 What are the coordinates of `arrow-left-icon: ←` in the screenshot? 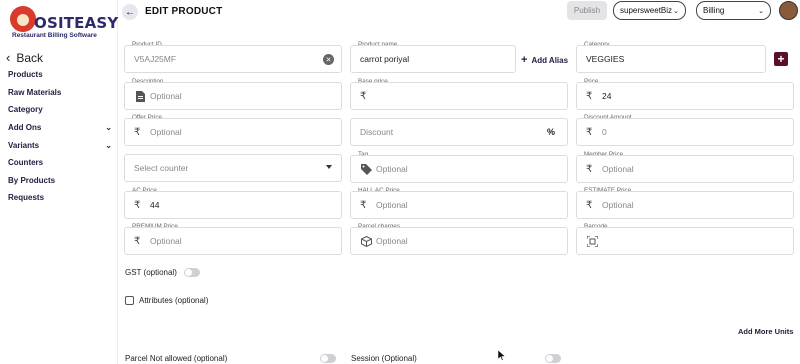 It's located at (130, 12).